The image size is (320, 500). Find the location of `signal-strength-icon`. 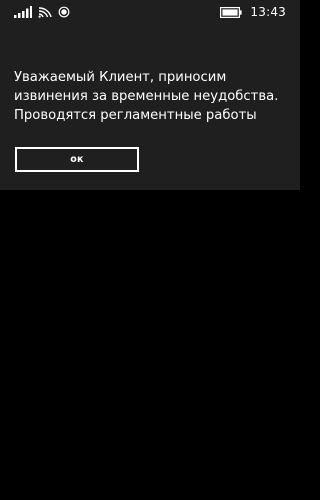

signal-strength-icon is located at coordinates (23, 12).